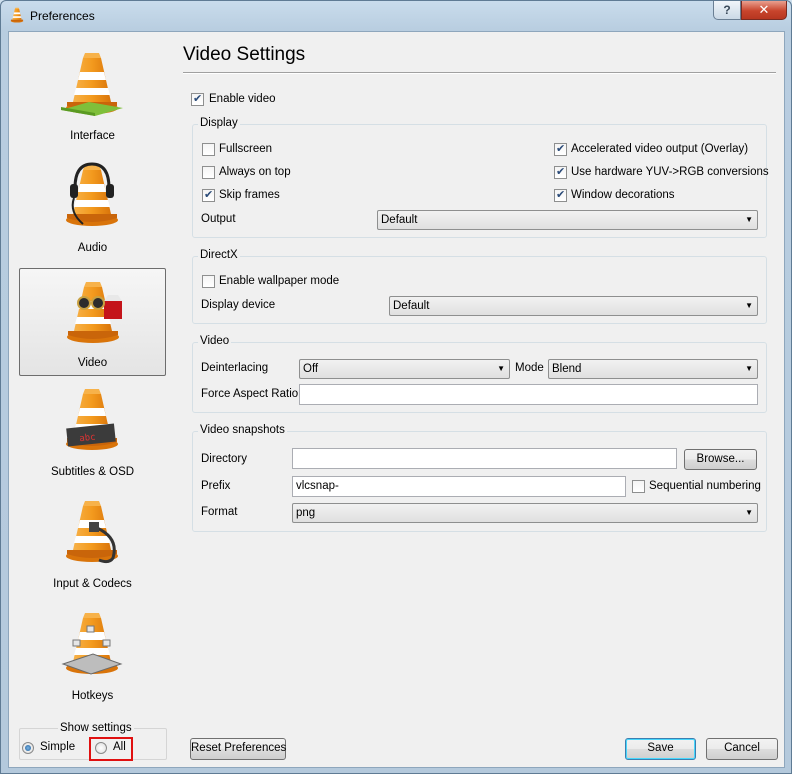 The width and height of the screenshot is (792, 774). Describe the element at coordinates (17, 15) in the screenshot. I see `vlc-app-icon` at that location.